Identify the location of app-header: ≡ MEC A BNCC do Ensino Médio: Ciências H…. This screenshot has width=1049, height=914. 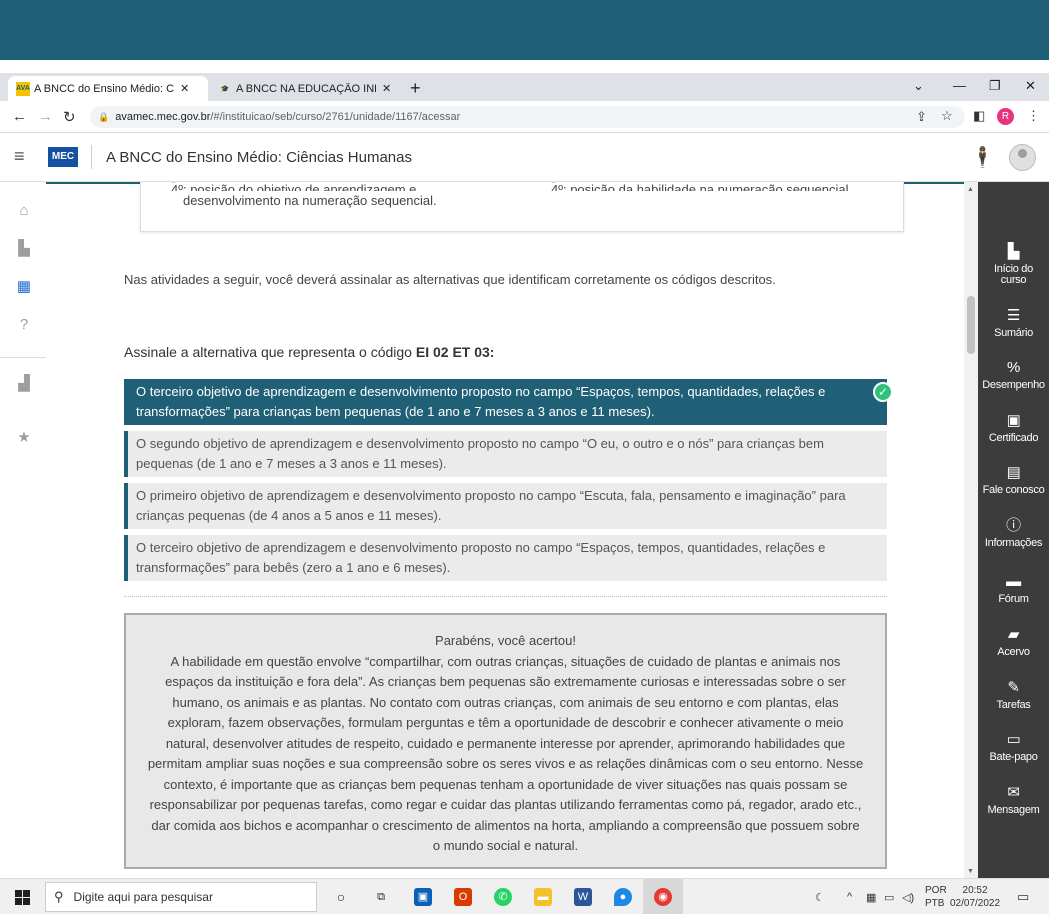
(524, 158).